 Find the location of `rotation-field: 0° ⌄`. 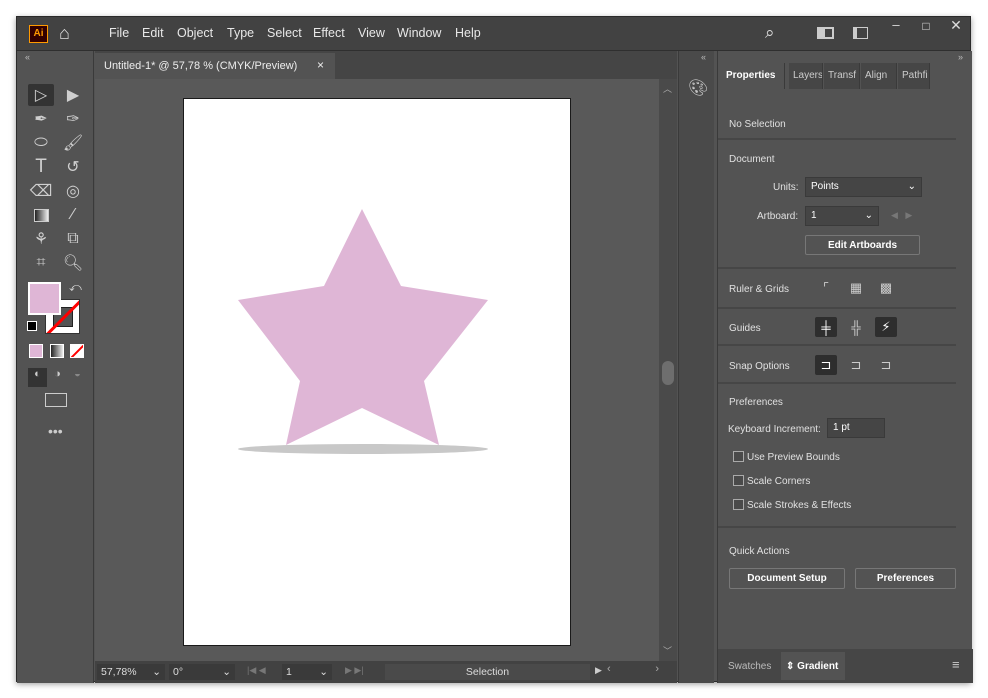

rotation-field: 0° ⌄ is located at coordinates (202, 672).